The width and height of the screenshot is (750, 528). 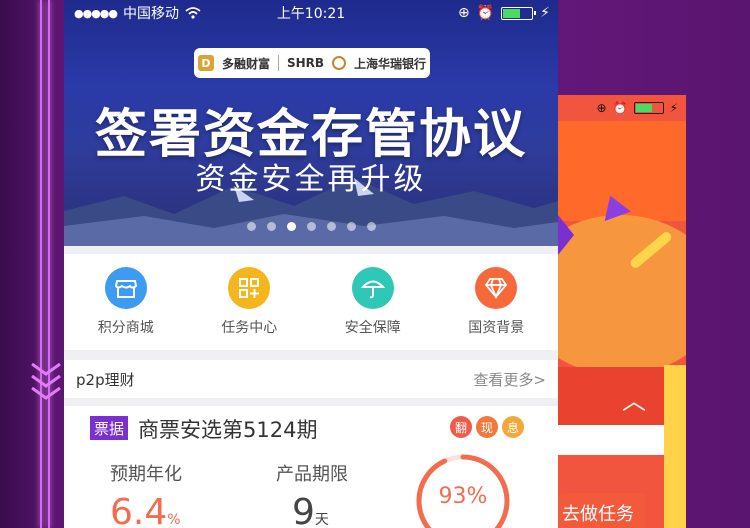 I want to click on back-card-body, so click(x=611, y=440).